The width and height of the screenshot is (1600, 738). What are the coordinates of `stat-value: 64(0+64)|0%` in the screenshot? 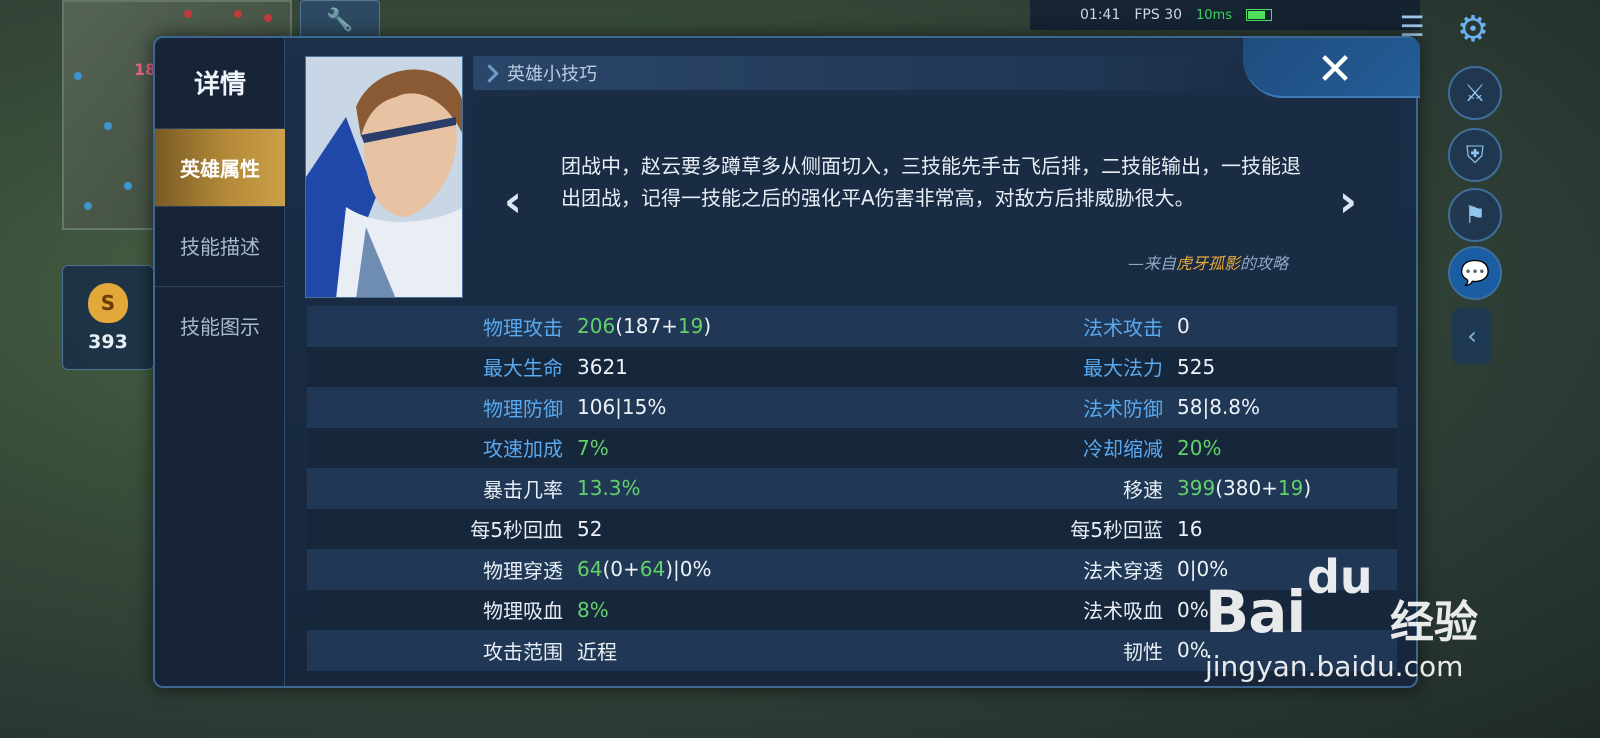 It's located at (644, 569).